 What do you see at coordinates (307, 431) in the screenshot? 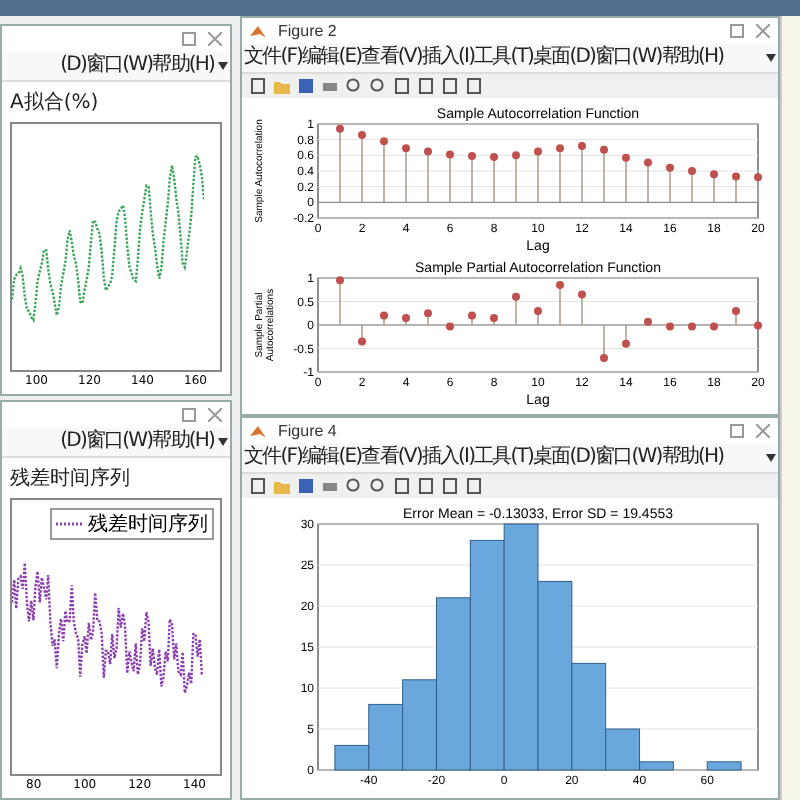
I see `window-title: Figure 4` at bounding box center [307, 431].